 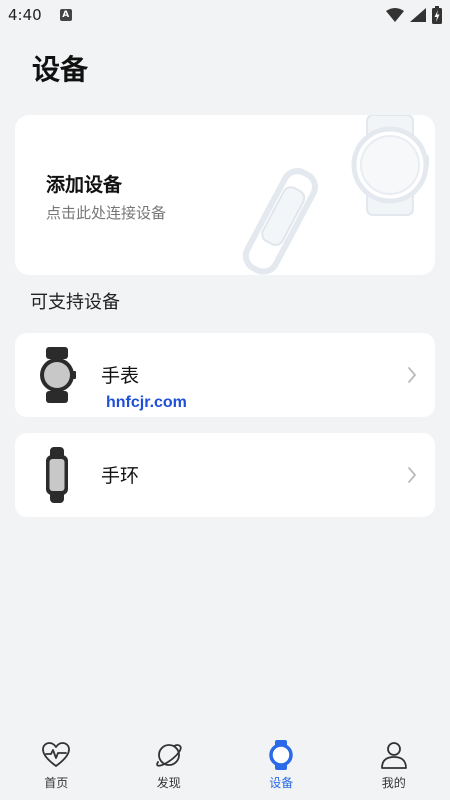 What do you see at coordinates (120, 376) in the screenshot?
I see `device-label-watch: 手表` at bounding box center [120, 376].